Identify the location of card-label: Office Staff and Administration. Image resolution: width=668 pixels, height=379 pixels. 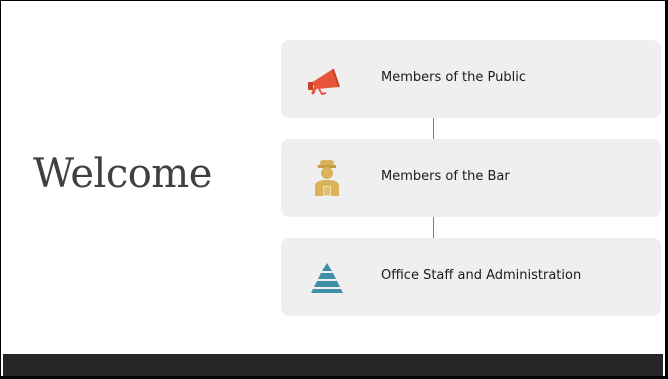
(481, 275).